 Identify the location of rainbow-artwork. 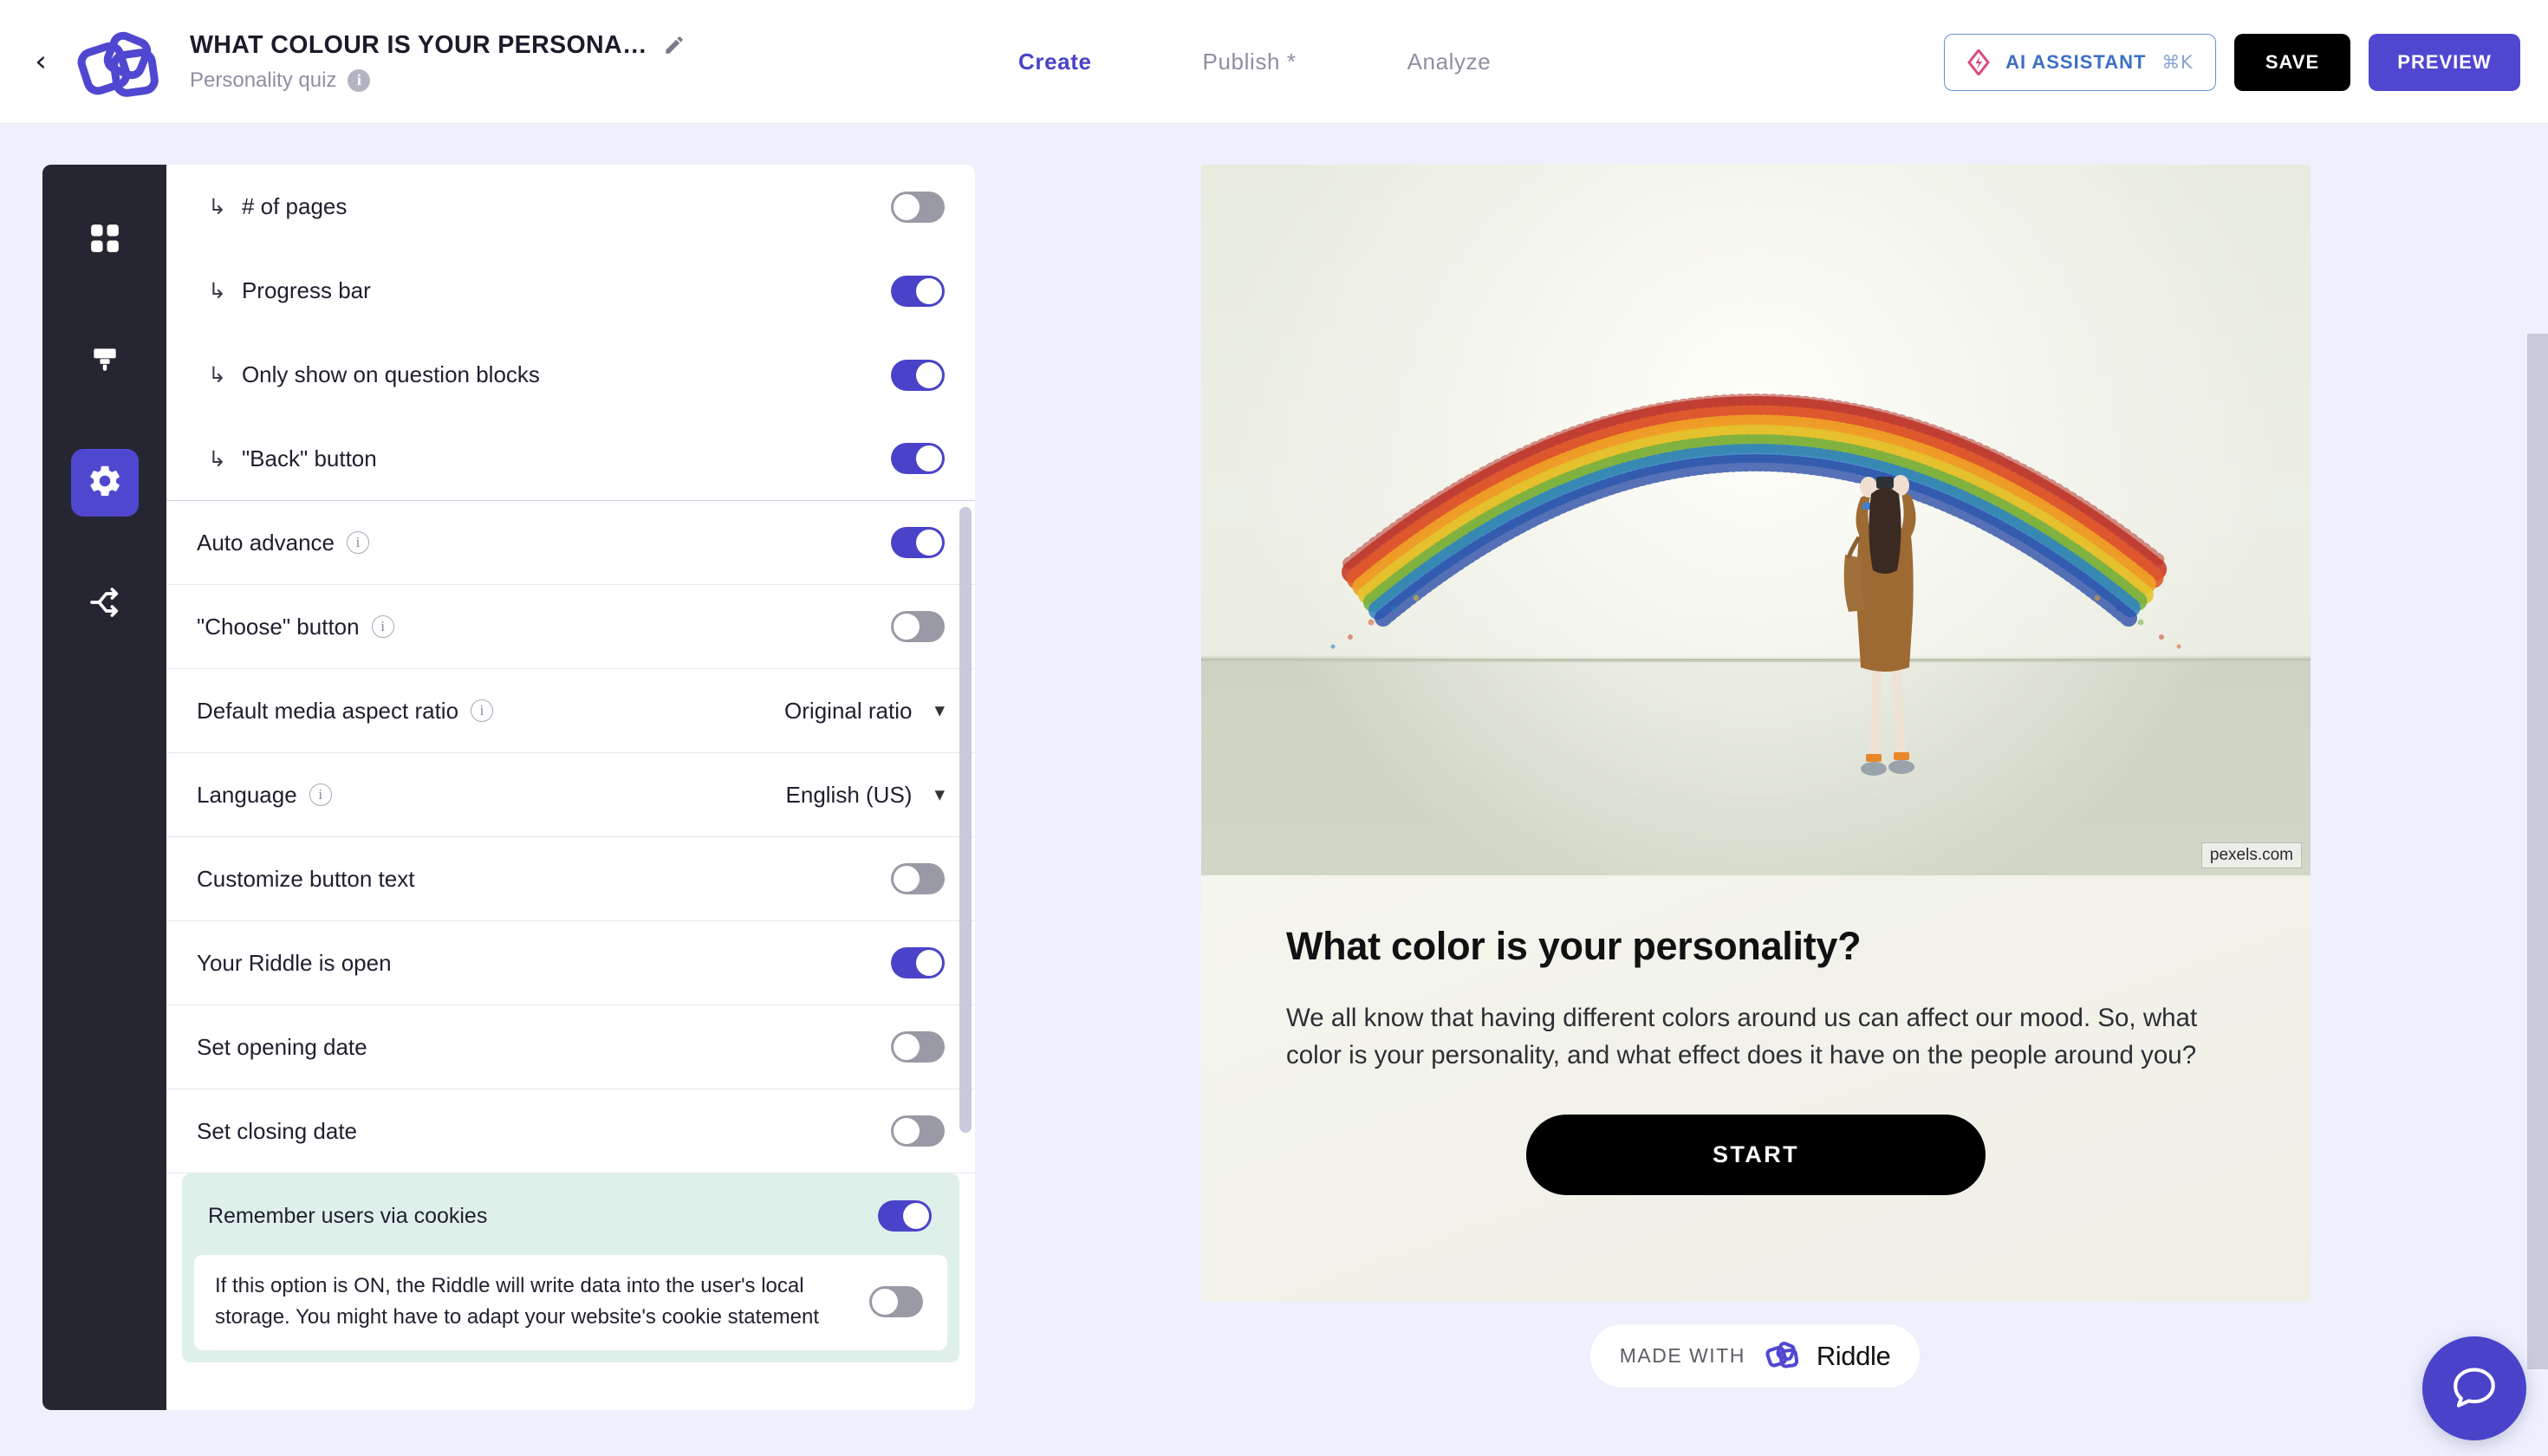
(1755, 521).